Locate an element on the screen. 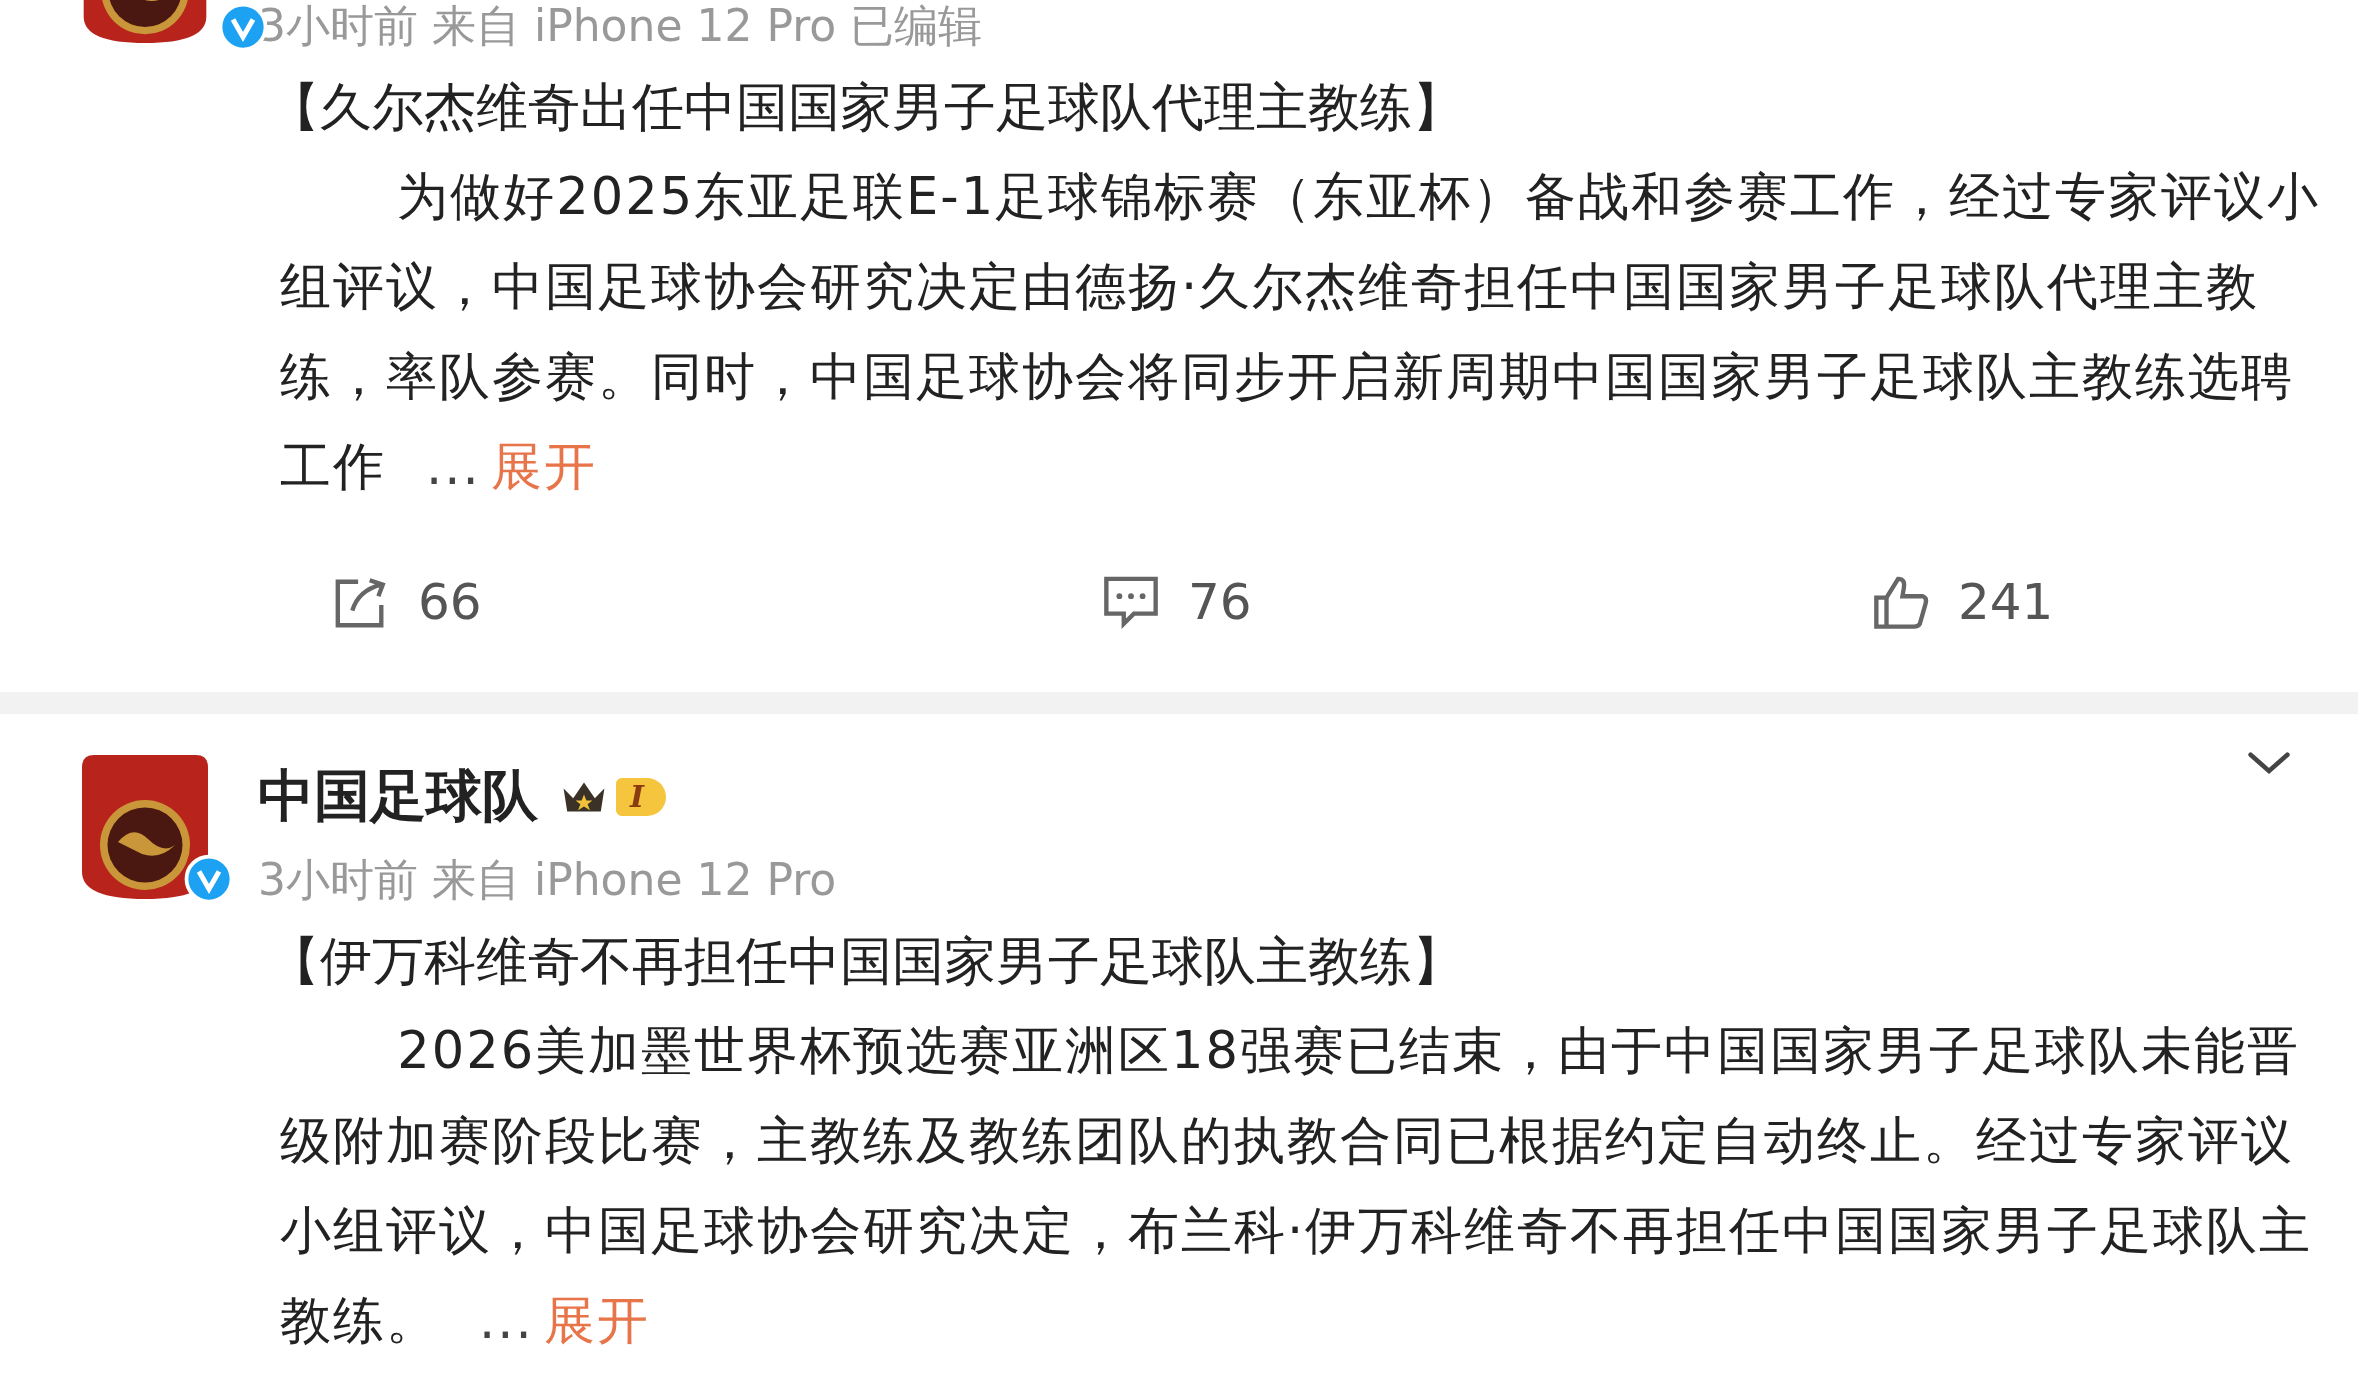  post-meta: 3小时前 来自 iPhone 12 Pro 已编辑 is located at coordinates (620, 26).